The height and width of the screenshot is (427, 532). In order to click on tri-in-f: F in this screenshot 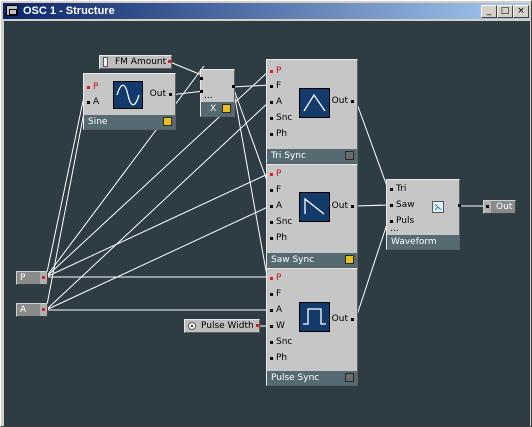, I will do `click(275, 86)`.